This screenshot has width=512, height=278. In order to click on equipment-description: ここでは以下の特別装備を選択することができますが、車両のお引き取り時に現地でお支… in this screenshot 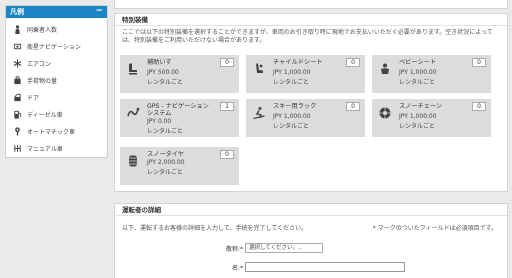, I will do `click(307, 36)`.